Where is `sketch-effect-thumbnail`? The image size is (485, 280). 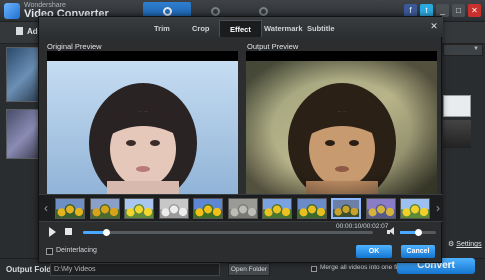 sketch-effect-thumbnail is located at coordinates (242, 208).